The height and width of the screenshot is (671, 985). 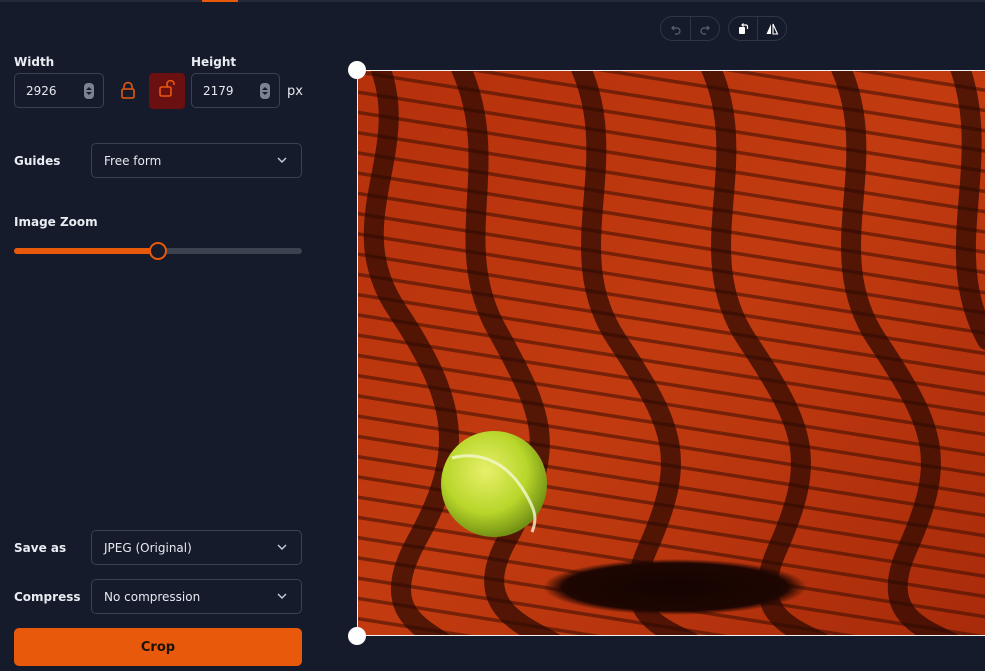 I want to click on compress-value: No compression, so click(x=152, y=596).